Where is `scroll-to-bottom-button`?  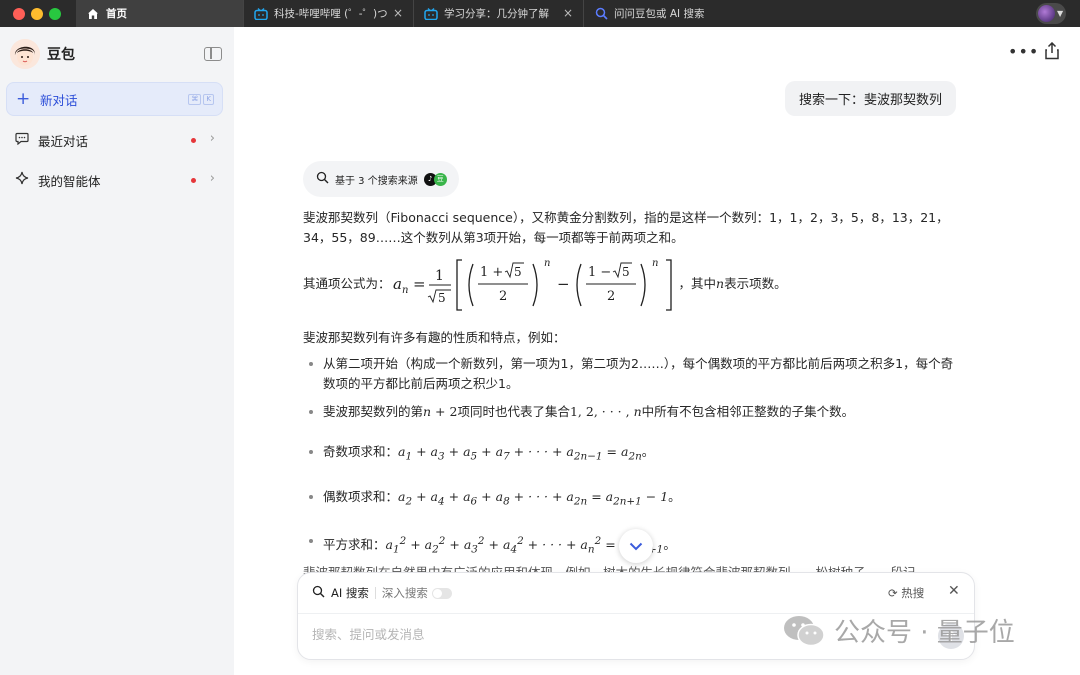
scroll-to-bottom-button is located at coordinates (636, 546).